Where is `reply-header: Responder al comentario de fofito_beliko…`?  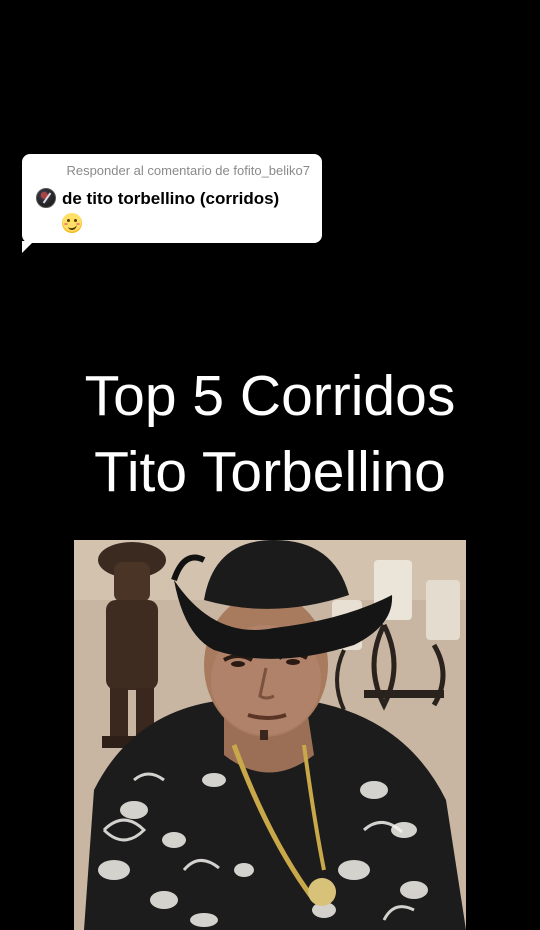 reply-header: Responder al comentario de fofito_beliko… is located at coordinates (188, 170).